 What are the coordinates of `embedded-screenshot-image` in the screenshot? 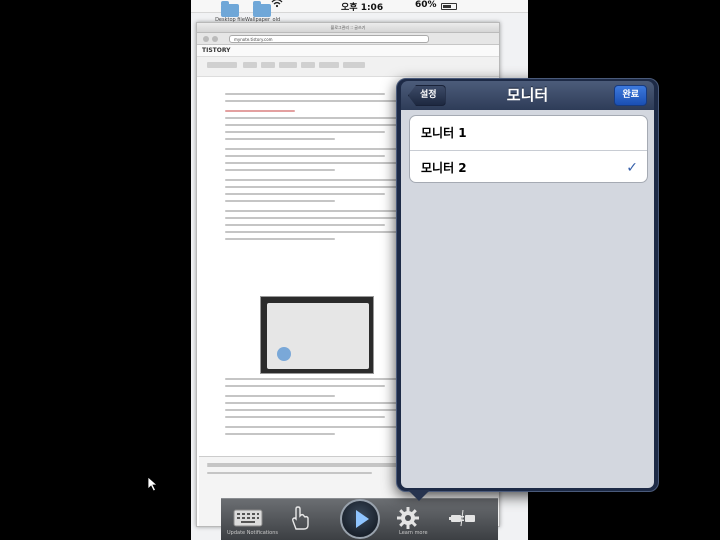 It's located at (317, 335).